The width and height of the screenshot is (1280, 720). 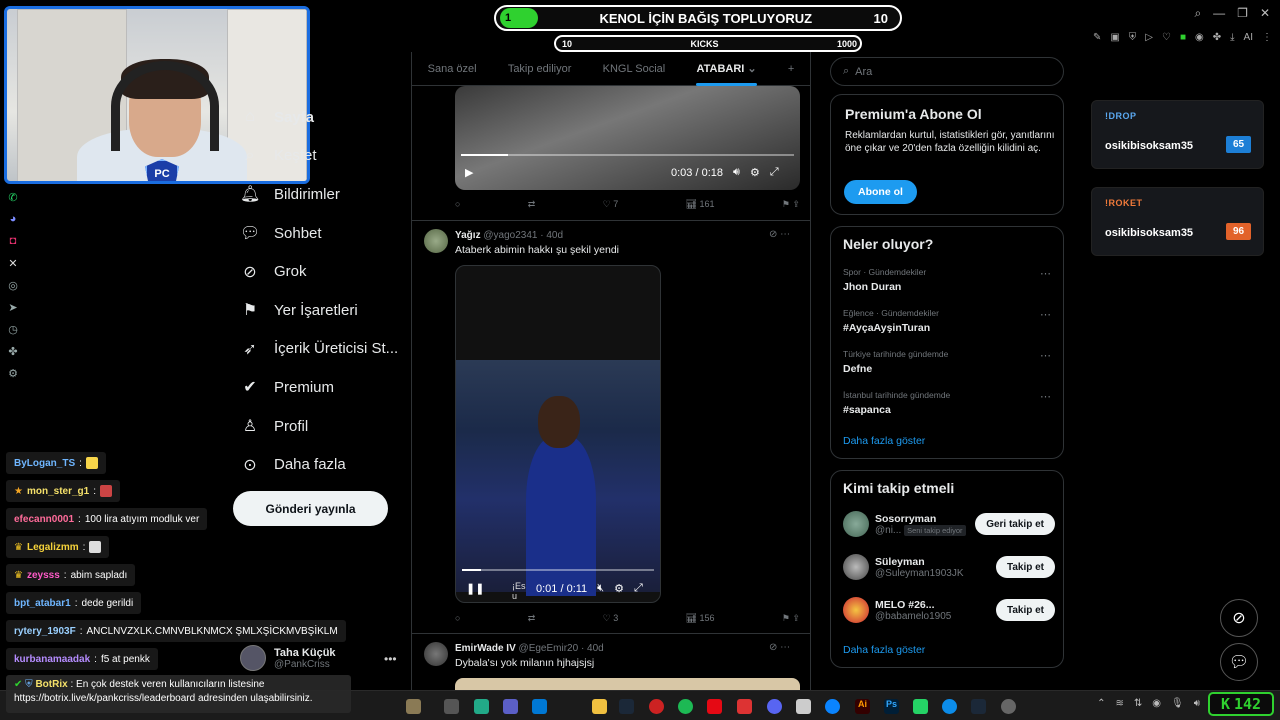 I want to click on views-count: 📊︎ 156, so click(x=700, y=618).